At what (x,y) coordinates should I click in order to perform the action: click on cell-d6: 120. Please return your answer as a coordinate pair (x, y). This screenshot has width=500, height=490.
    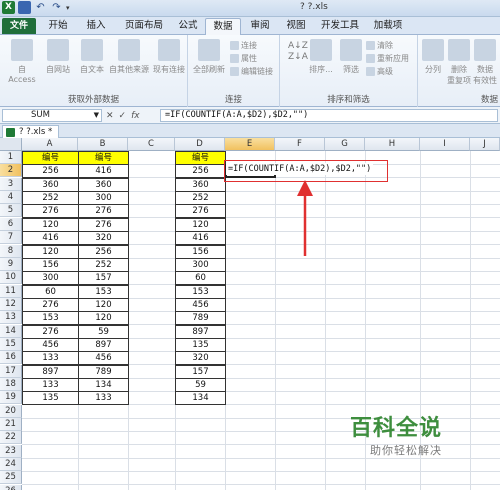
    Looking at the image, I should click on (200, 225).